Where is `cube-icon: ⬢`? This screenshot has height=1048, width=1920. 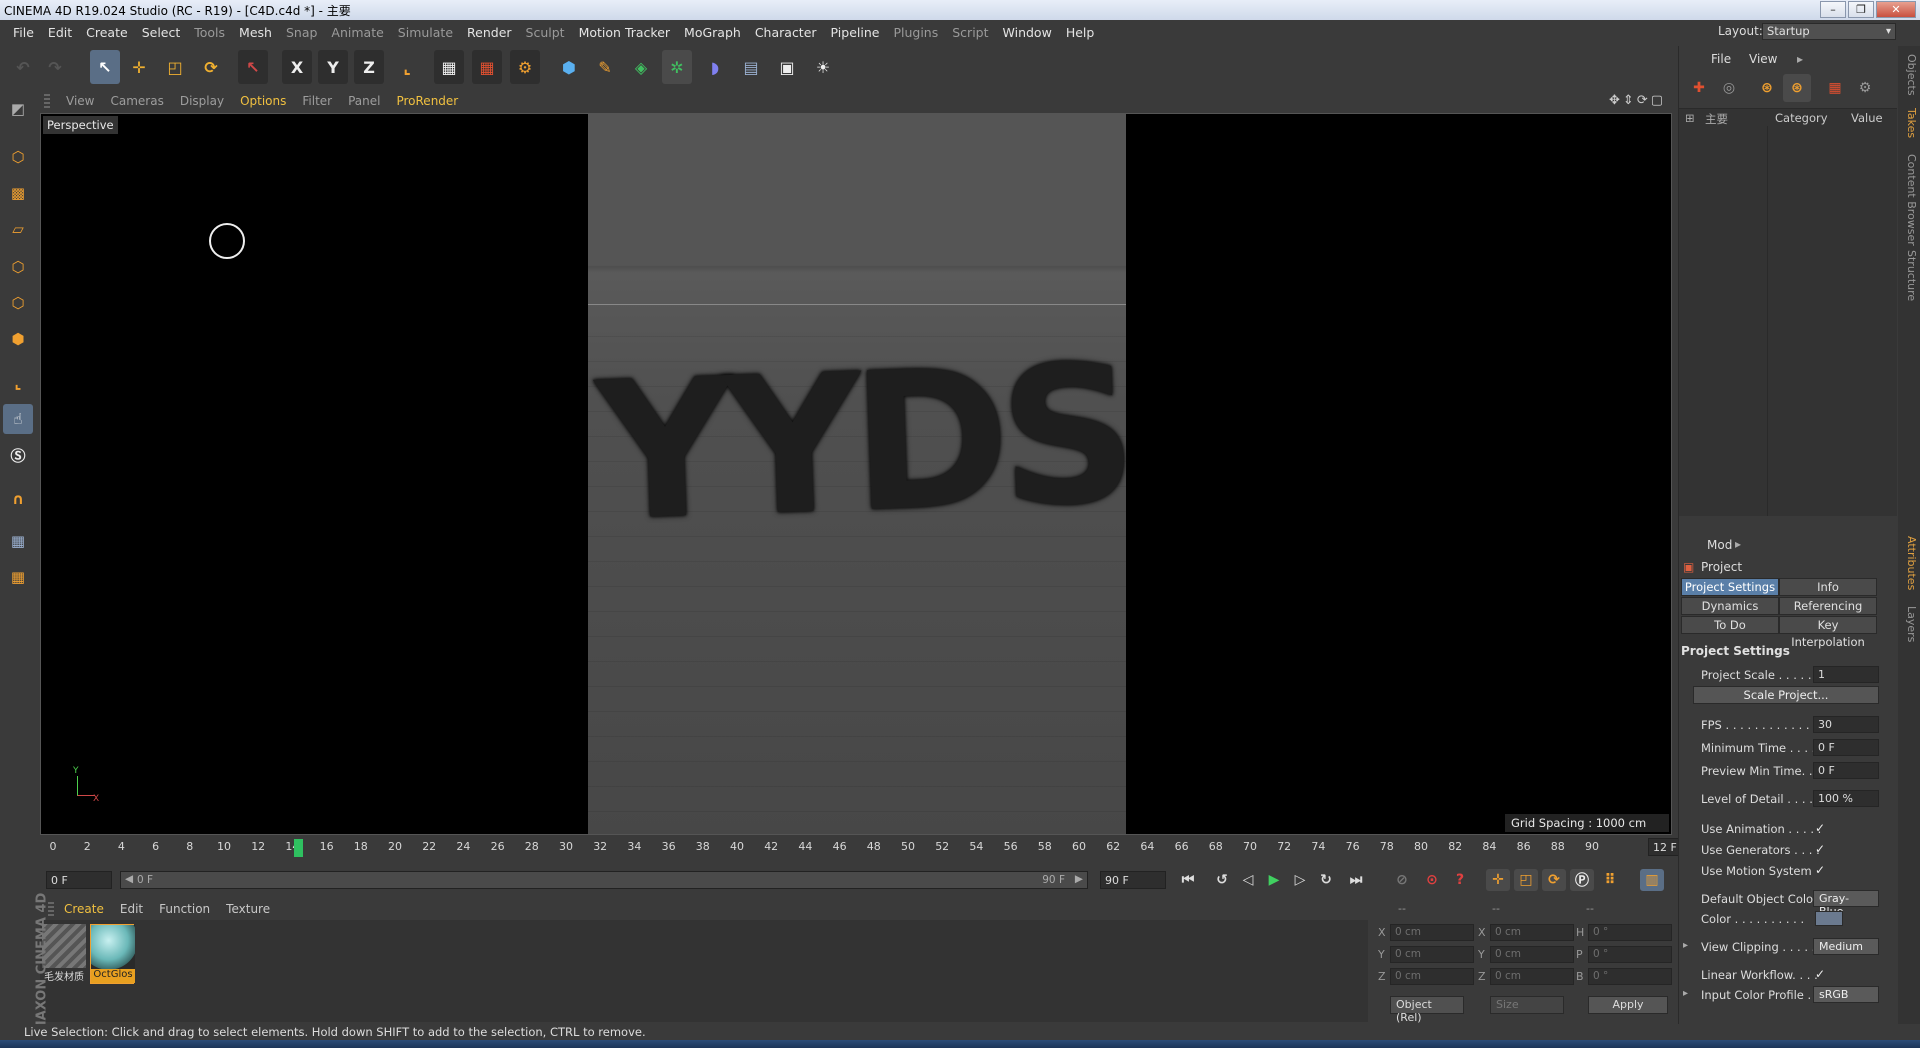
cube-icon: ⬢ is located at coordinates (569, 67).